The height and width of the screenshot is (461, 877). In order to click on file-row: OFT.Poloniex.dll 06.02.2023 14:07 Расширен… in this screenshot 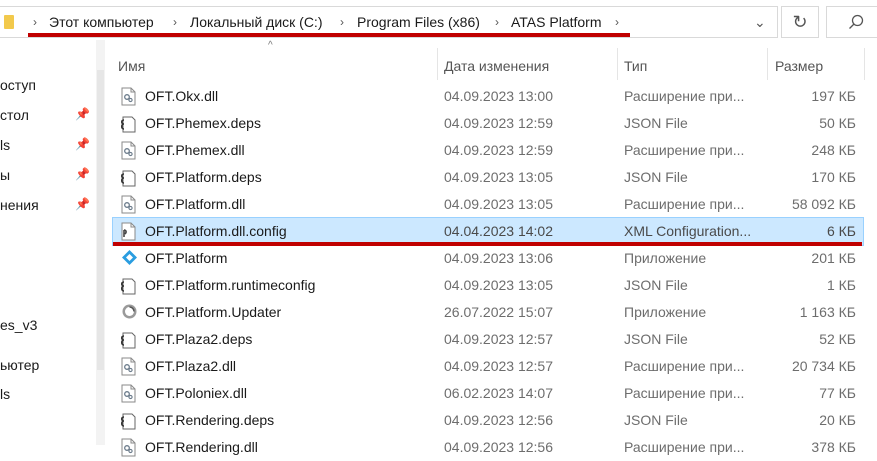, I will do `click(488, 393)`.